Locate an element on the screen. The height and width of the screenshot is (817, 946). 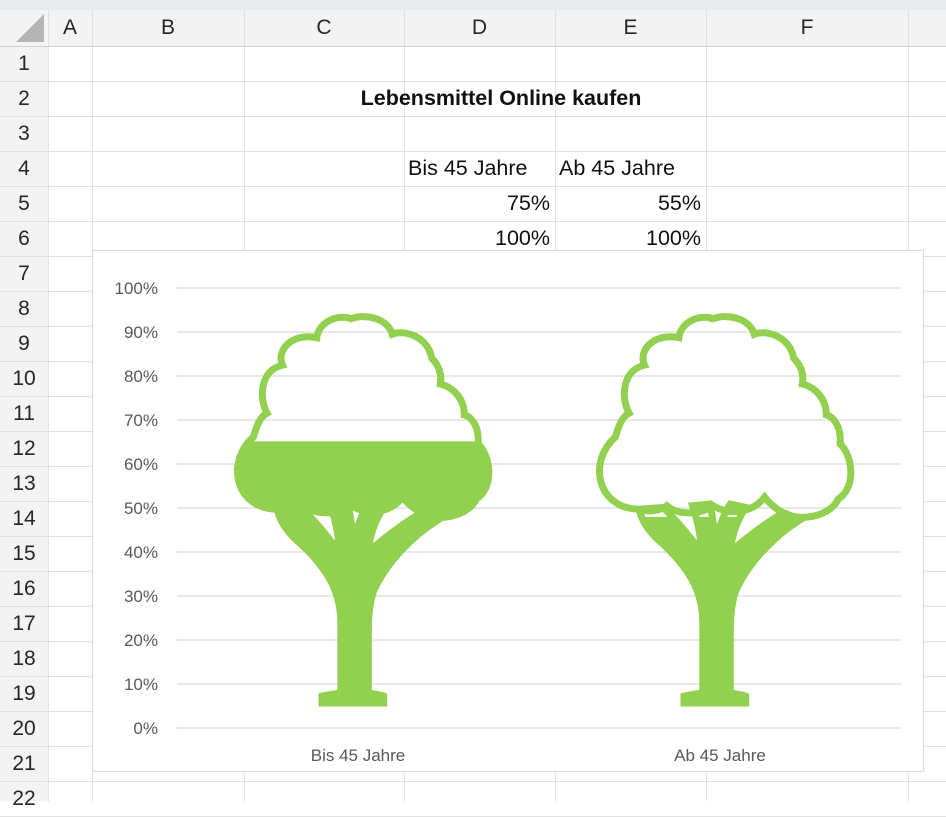
select-all-corner is located at coordinates (24, 28).